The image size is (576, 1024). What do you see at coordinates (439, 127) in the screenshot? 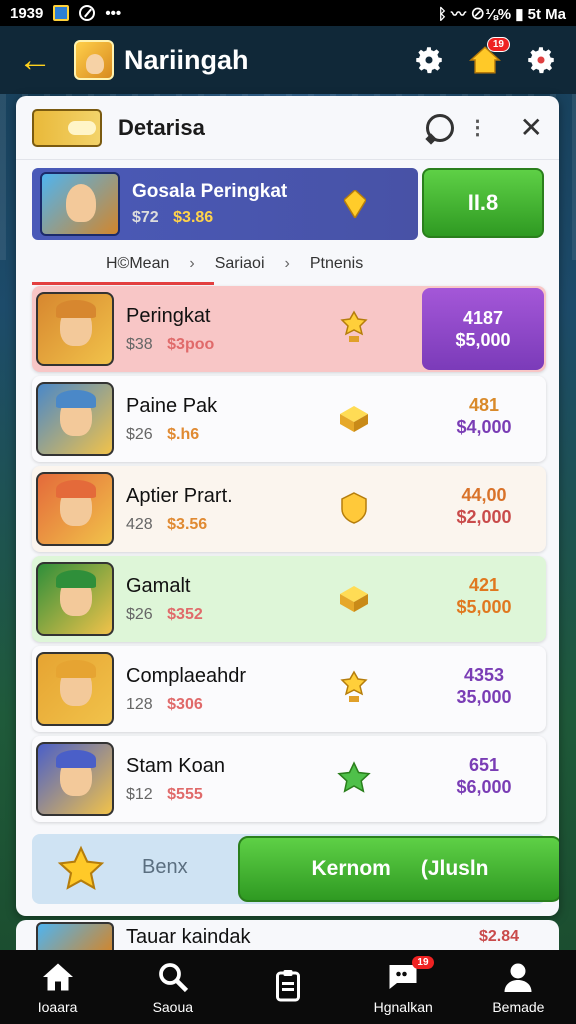
I see `chat-icon` at bounding box center [439, 127].